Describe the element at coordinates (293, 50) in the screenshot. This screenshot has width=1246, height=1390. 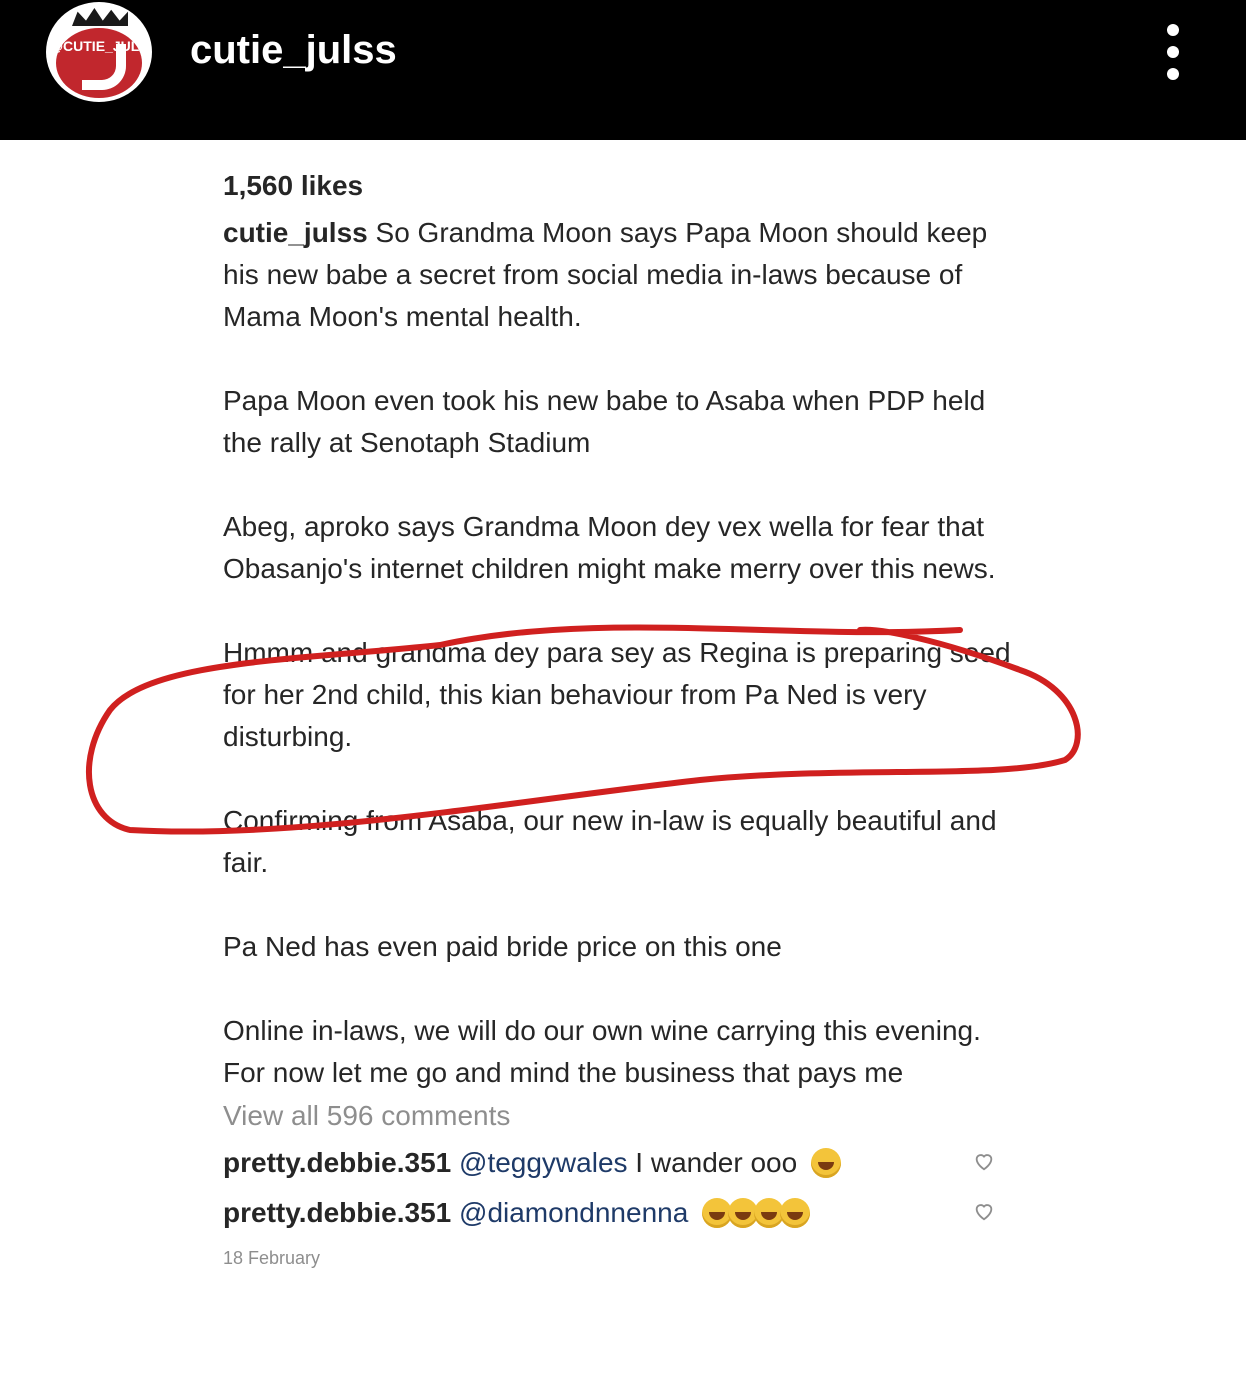
I see `profile-username: cutie_julss` at that location.